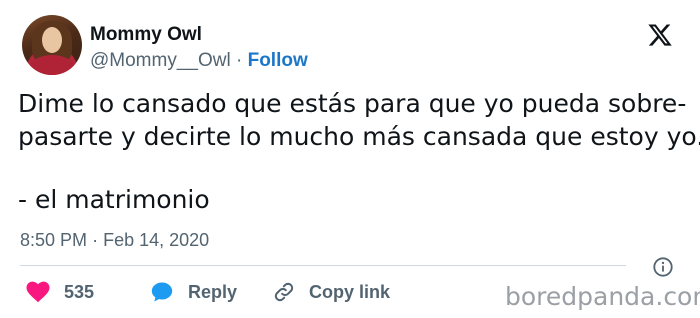  What do you see at coordinates (660, 35) in the screenshot?
I see `x-logo-icon` at bounding box center [660, 35].